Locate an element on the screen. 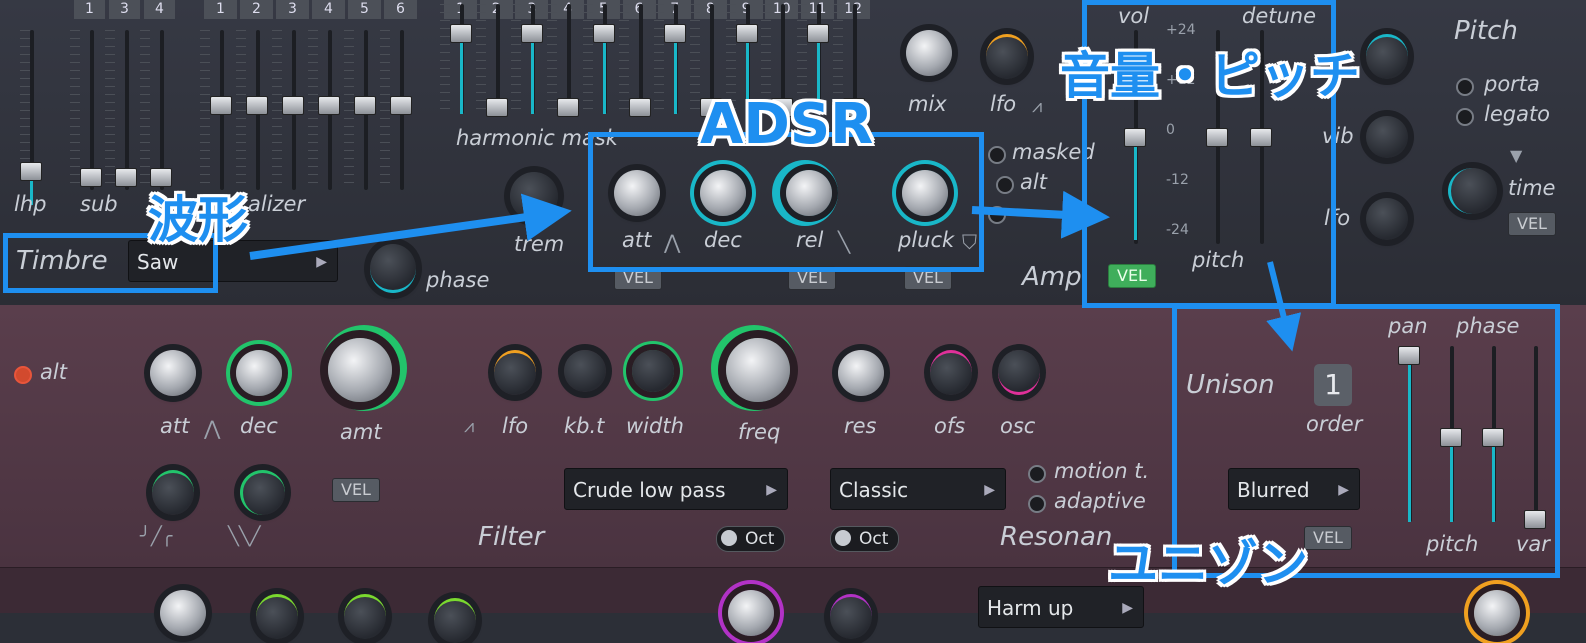  waveform-annotation: 波形 is located at coordinates (198, 220).